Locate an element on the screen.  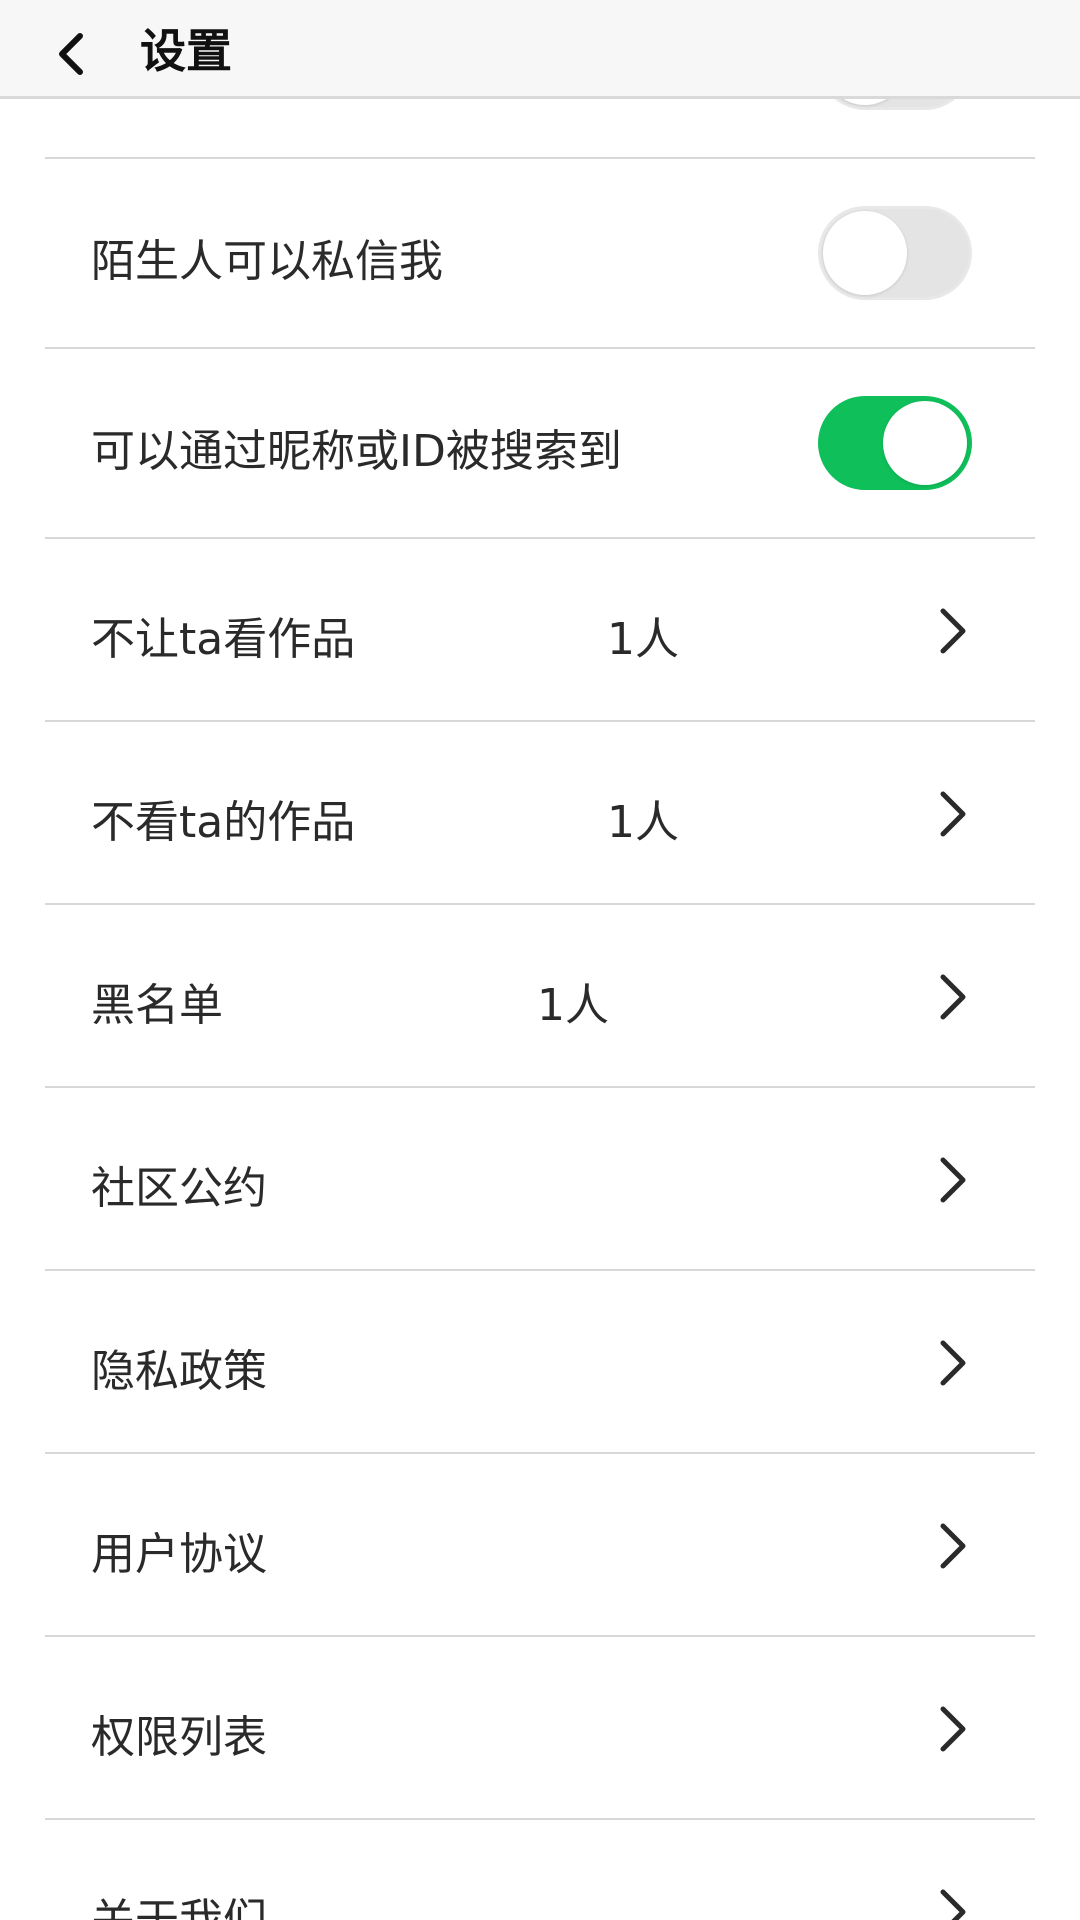
searchable-toggle is located at coordinates (895, 443).